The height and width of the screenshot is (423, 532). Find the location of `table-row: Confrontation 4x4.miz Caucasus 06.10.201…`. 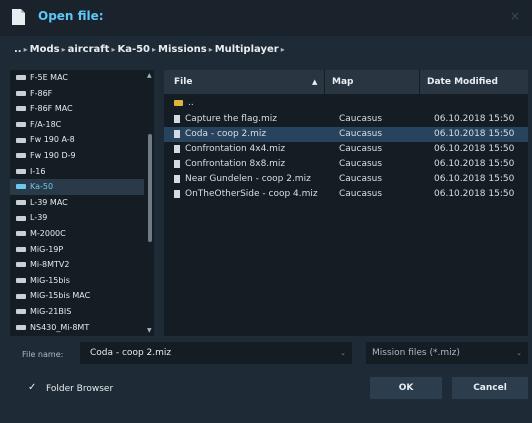

table-row: Confrontation 4x4.miz Caucasus 06.10.201… is located at coordinates (346, 149).